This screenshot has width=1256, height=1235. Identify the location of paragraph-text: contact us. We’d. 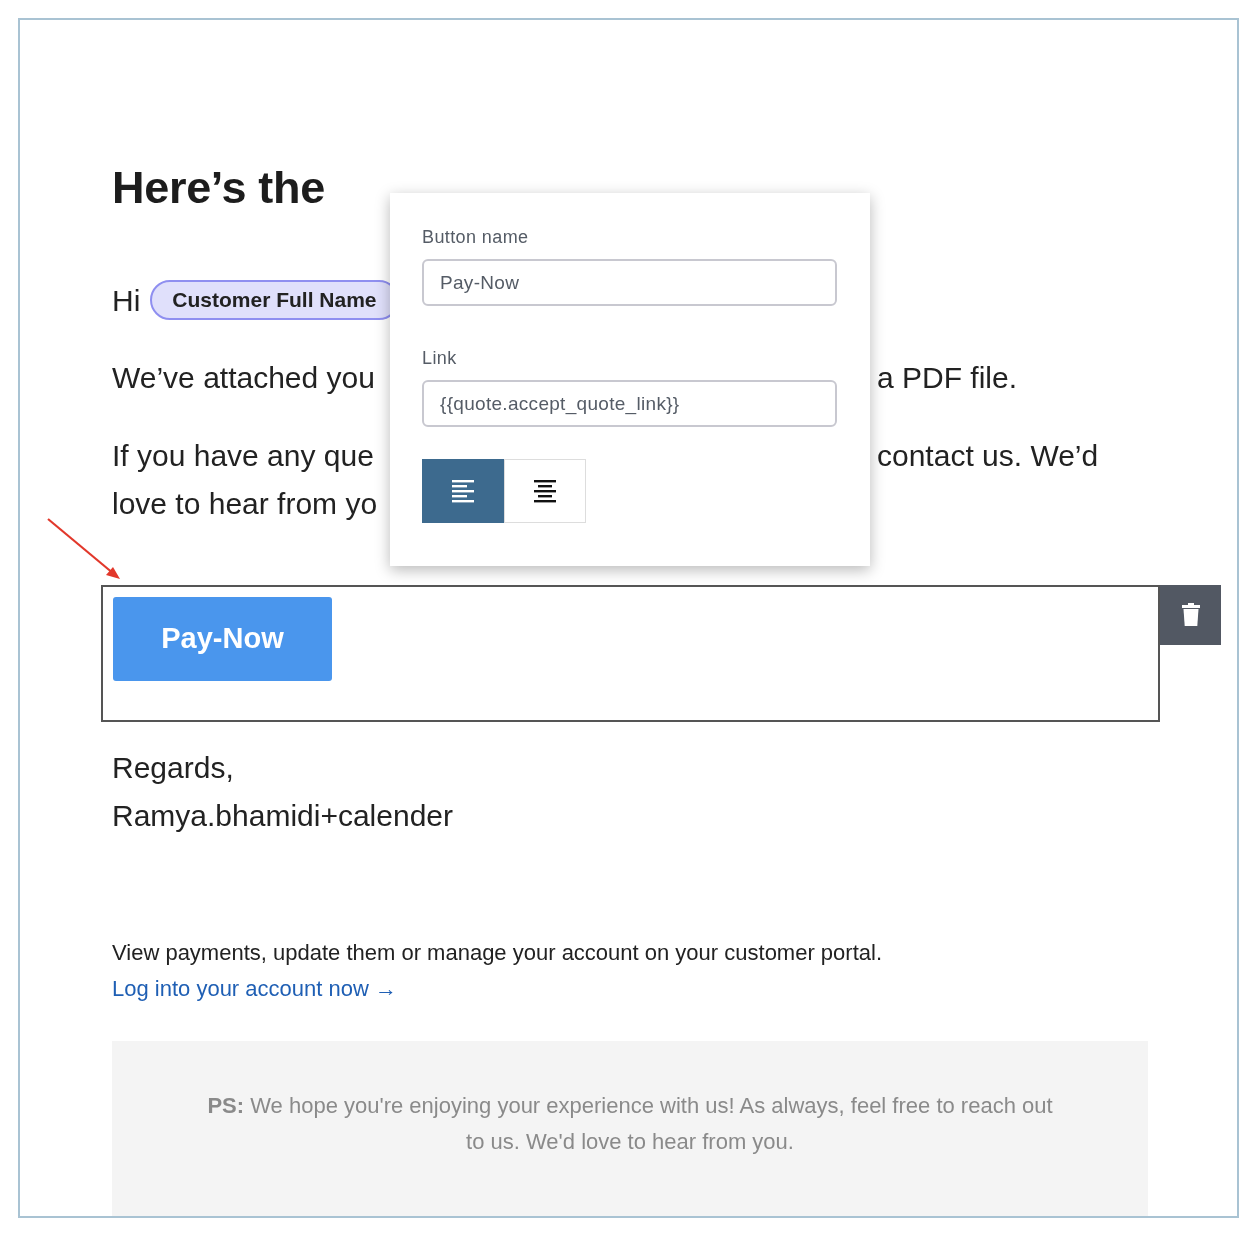
(988, 456).